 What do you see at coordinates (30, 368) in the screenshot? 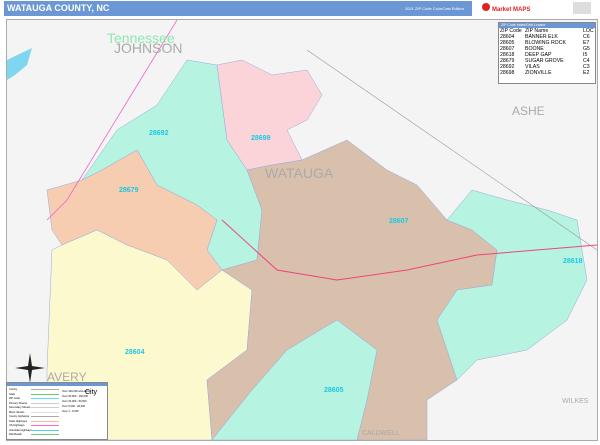
I see `compass-rose-icon` at bounding box center [30, 368].